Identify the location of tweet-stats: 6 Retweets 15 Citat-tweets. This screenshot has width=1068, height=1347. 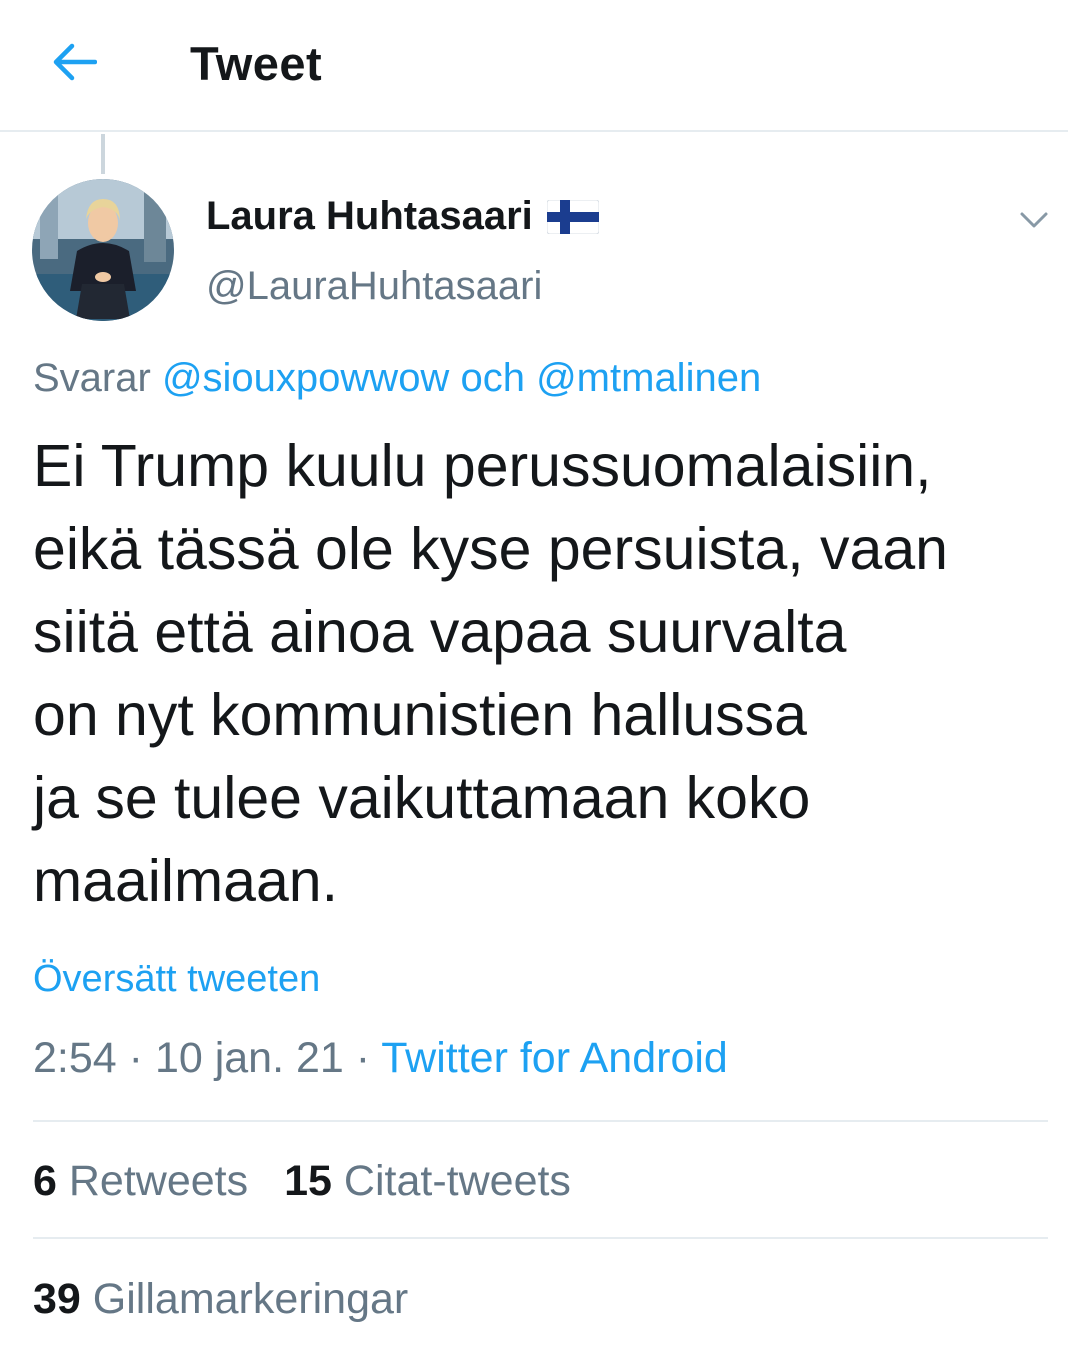
(302, 1181).